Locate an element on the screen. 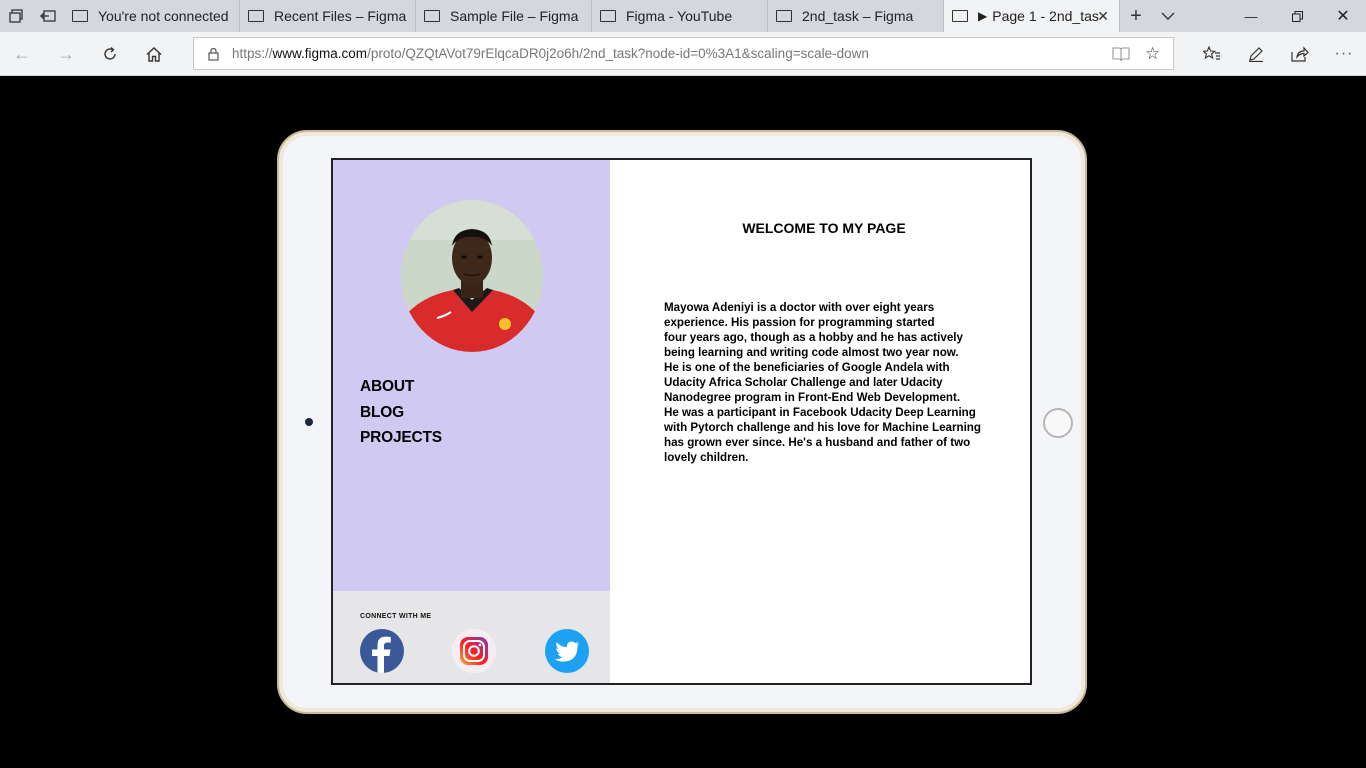 The width and height of the screenshot is (1366, 768). twitter-icon is located at coordinates (567, 651).